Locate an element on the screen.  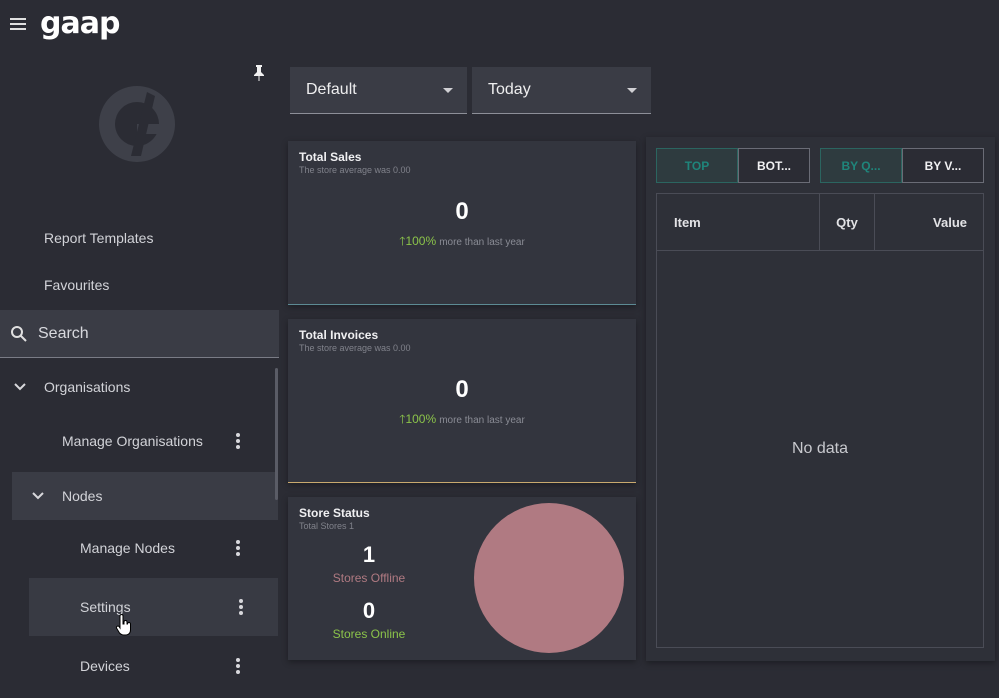
sidebar-item-devices: Devices is located at coordinates (178, 666).